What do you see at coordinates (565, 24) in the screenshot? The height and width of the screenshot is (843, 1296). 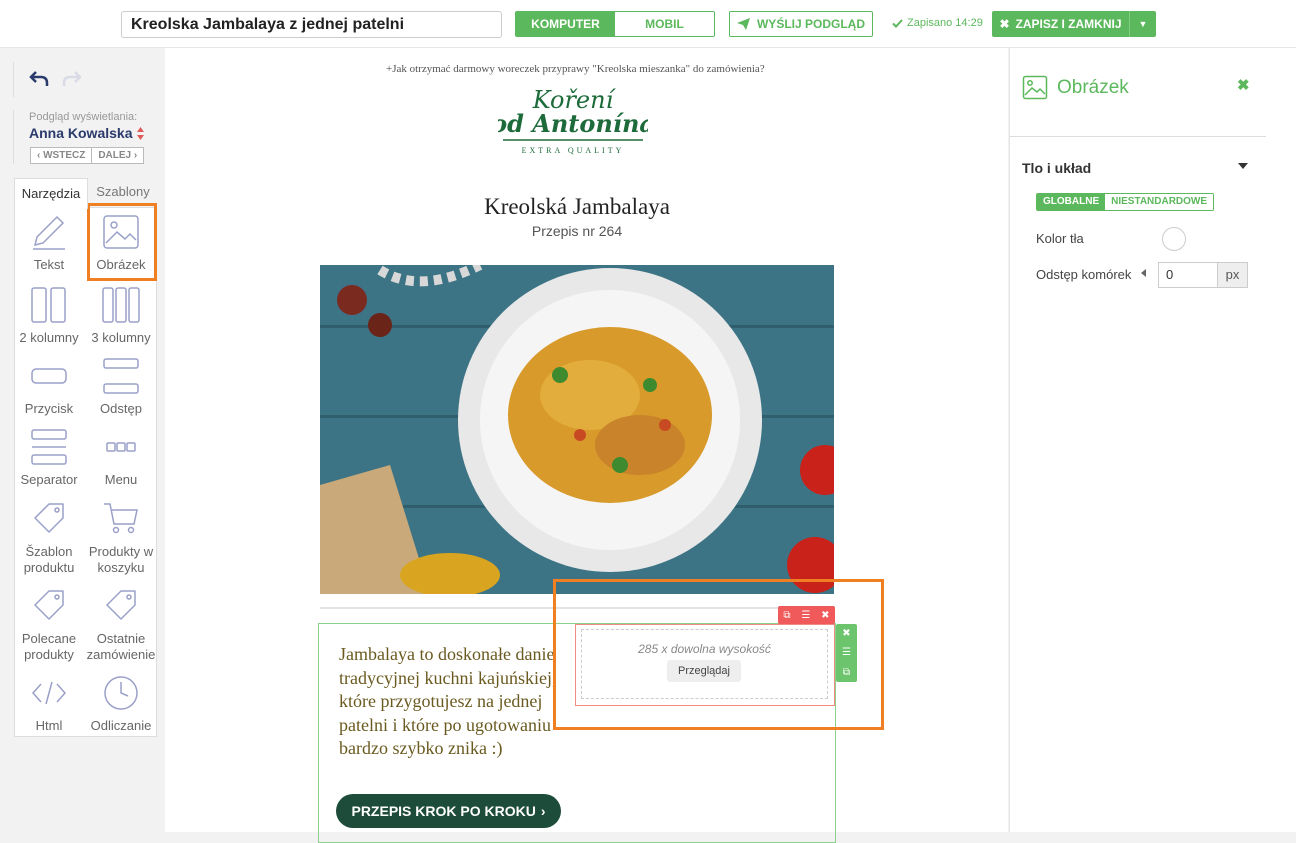 I see `device-desktop-button: KOMPUTER` at bounding box center [565, 24].